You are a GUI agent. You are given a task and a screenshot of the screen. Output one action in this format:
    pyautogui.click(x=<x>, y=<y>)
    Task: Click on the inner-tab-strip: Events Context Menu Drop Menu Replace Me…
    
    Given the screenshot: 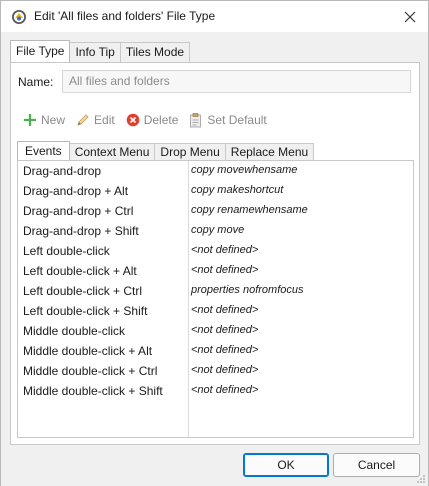 What is the action you would take?
    pyautogui.click(x=166, y=150)
    